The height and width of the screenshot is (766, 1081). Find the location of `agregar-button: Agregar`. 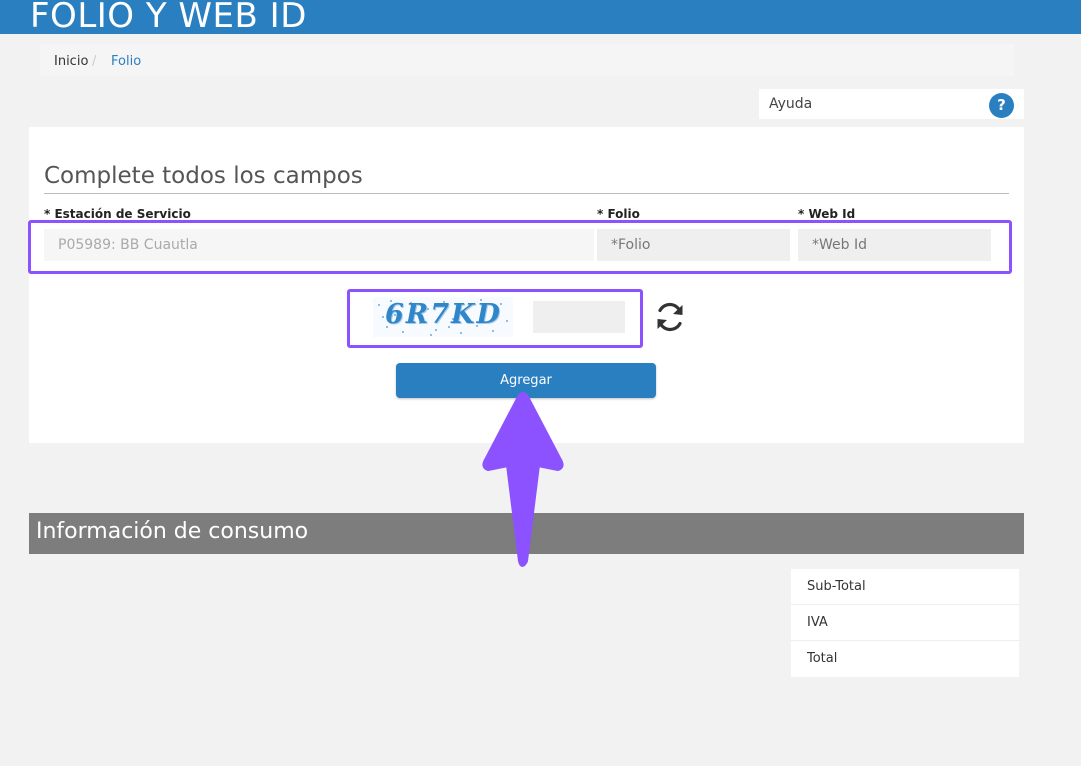

agregar-button: Agregar is located at coordinates (526, 380).